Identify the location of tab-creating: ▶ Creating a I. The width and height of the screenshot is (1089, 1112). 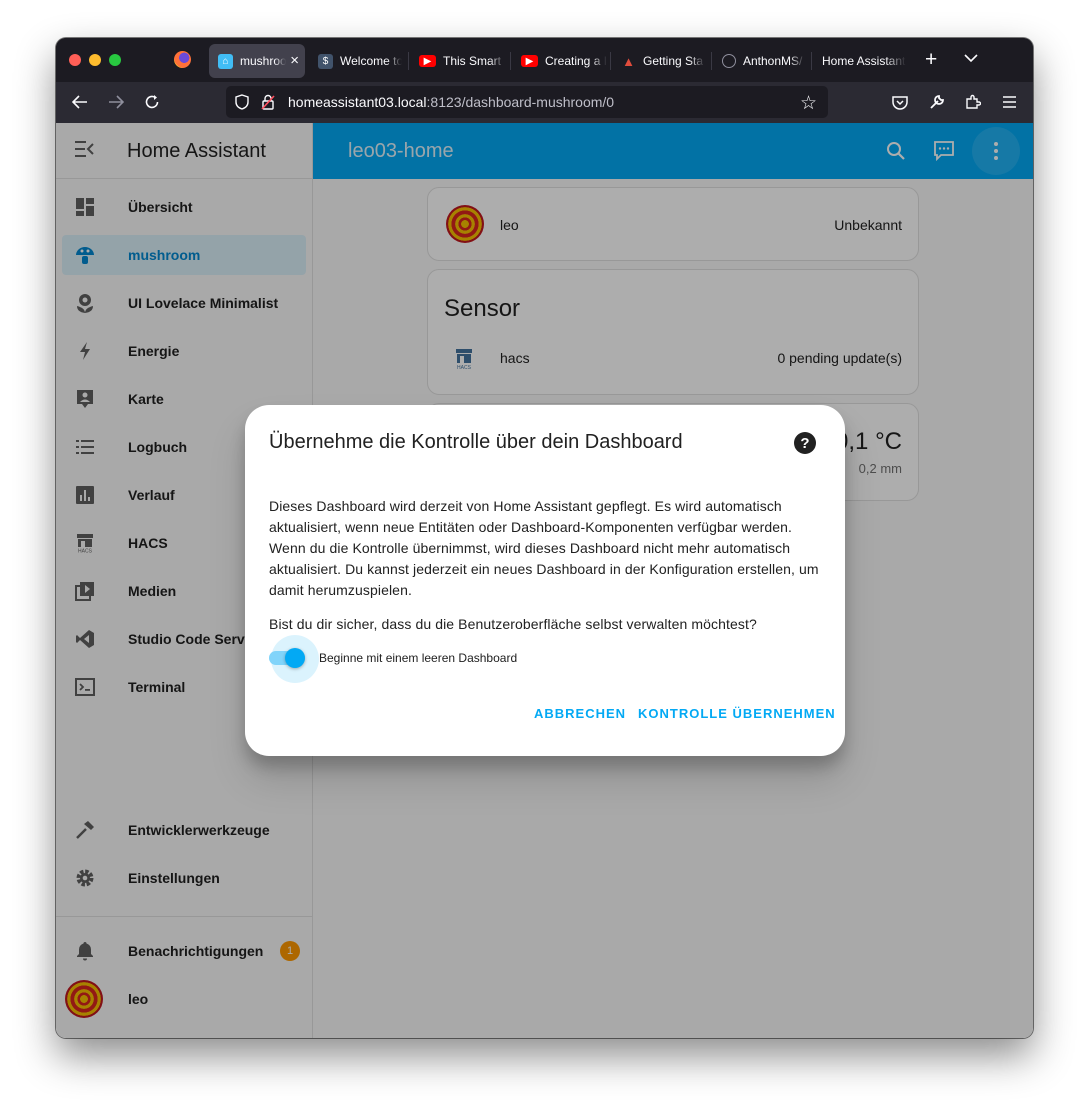
(560, 61).